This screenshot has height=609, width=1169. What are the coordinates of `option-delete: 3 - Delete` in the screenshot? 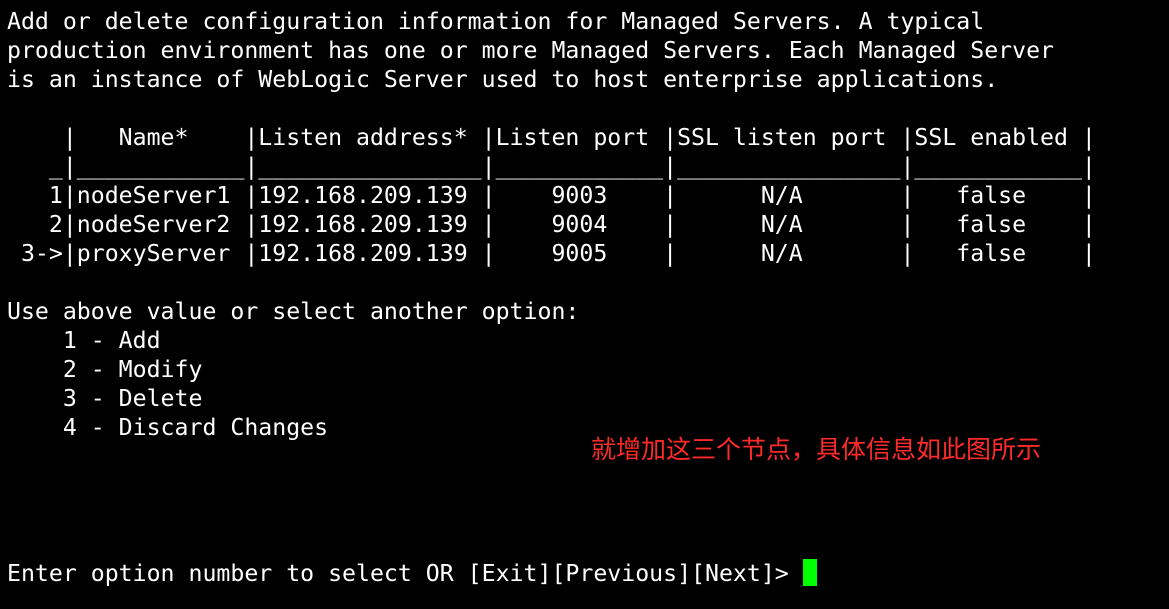 It's located at (105, 398).